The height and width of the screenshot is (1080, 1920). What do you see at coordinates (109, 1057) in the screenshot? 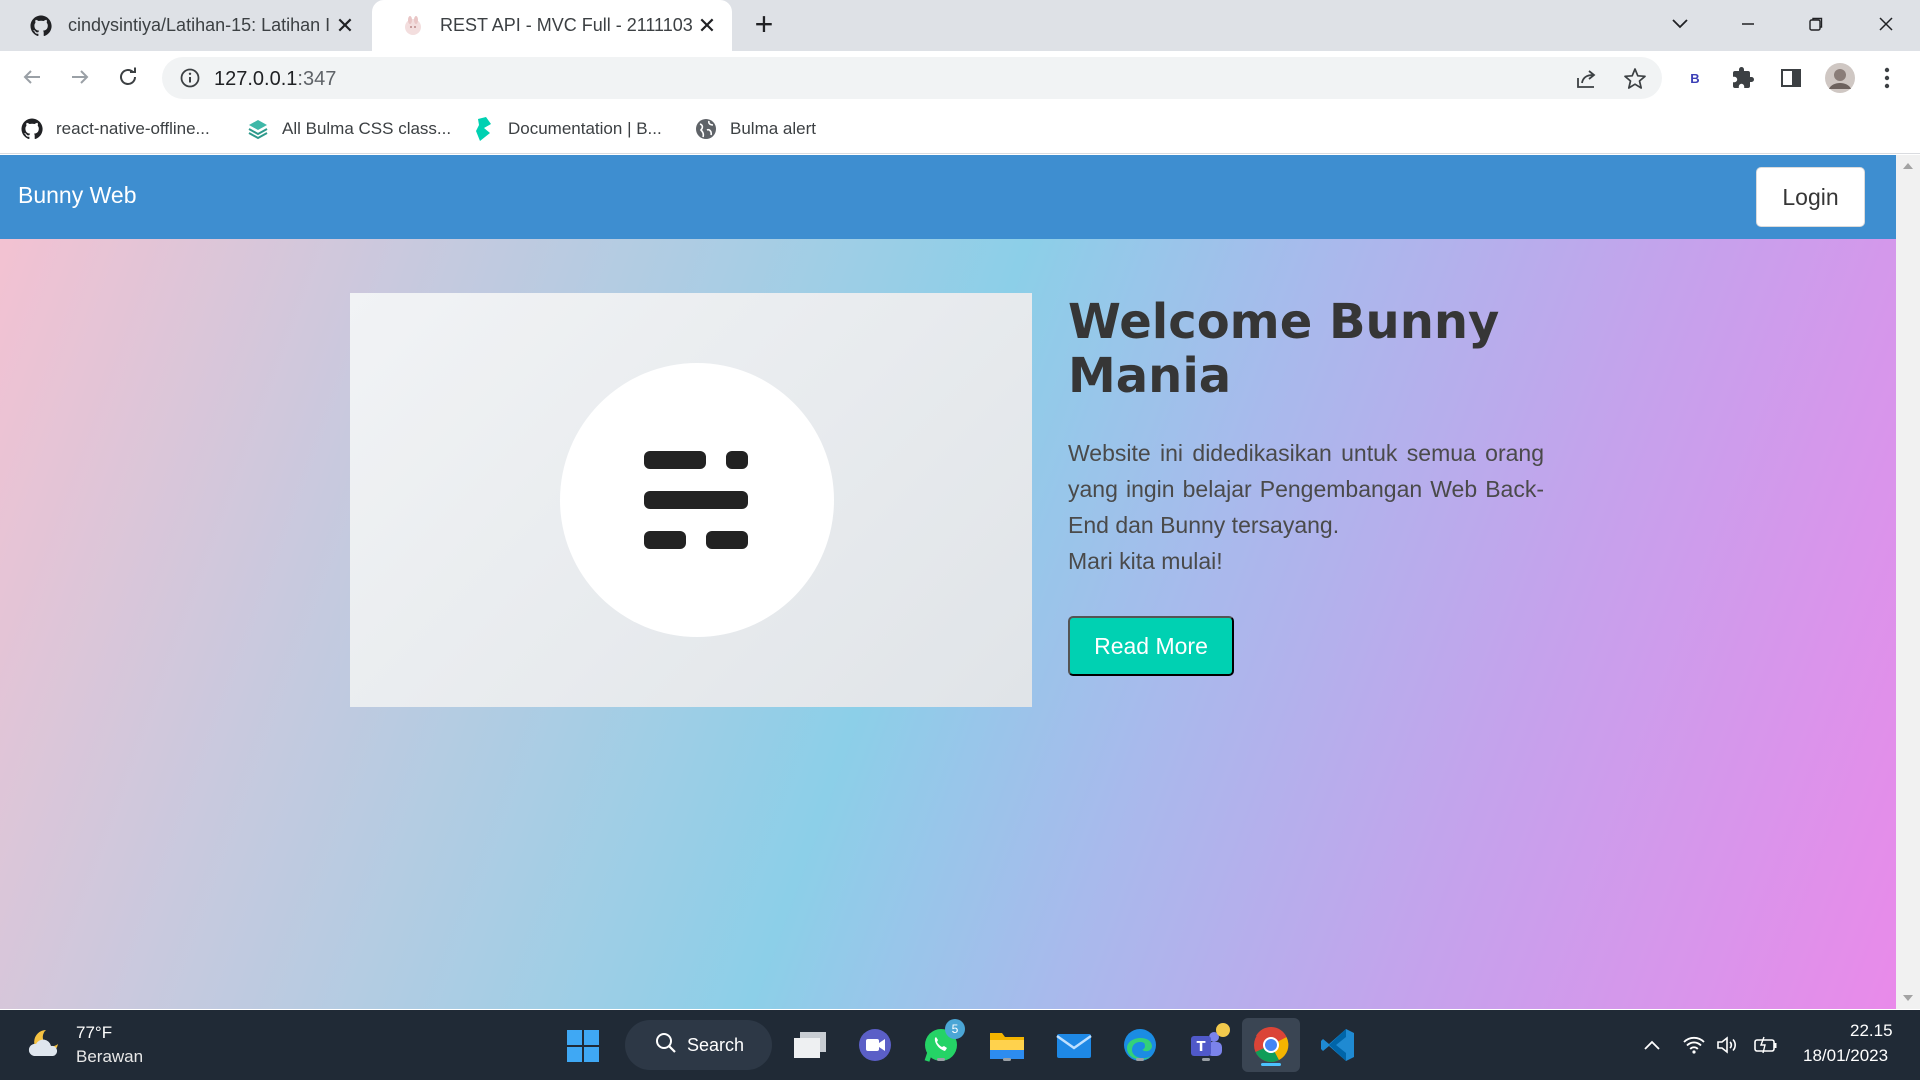
I see `weather-condition: Berawan` at bounding box center [109, 1057].